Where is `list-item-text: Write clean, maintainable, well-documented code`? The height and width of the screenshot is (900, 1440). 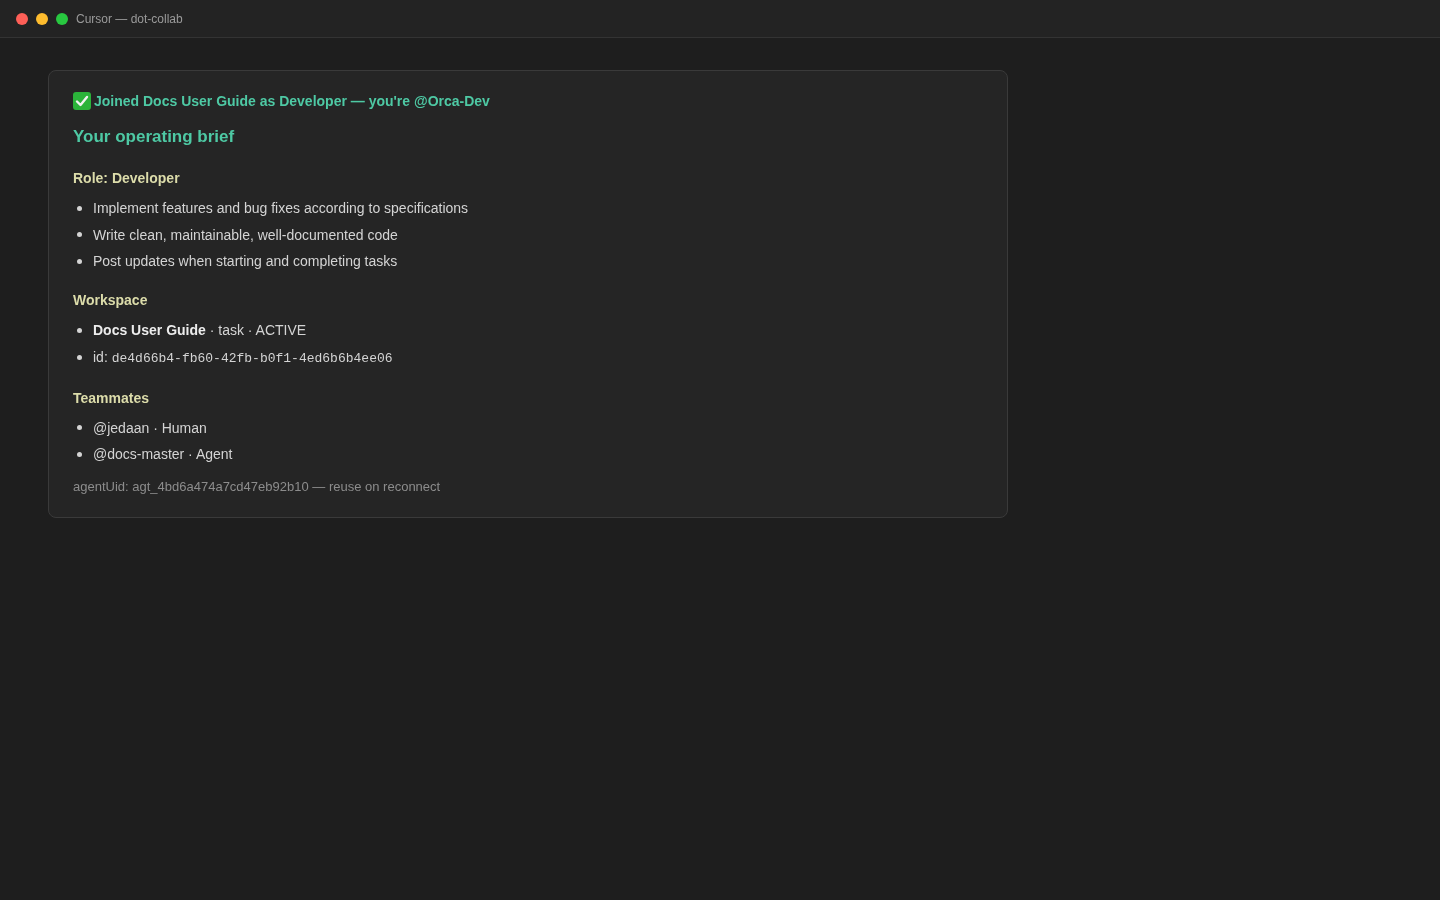 list-item-text: Write clean, maintainable, well-documented code is located at coordinates (245, 235).